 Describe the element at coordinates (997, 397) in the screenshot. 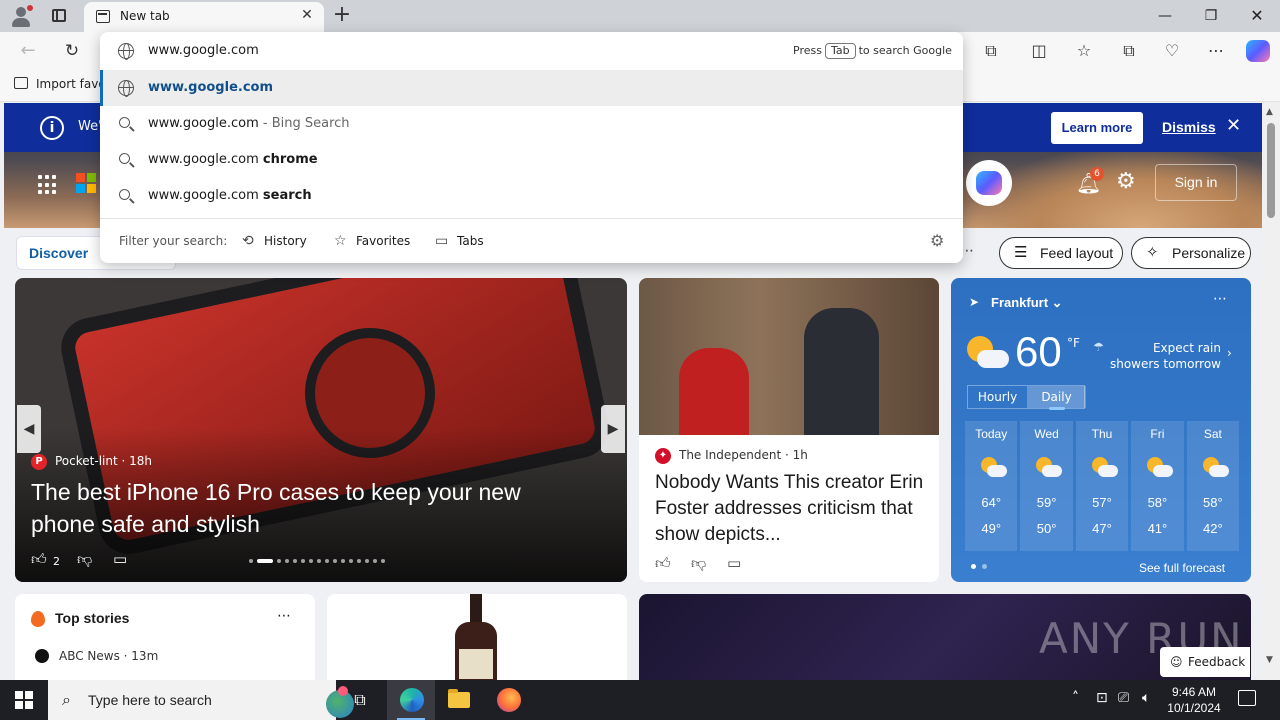

I see `tab-hourly: Hourly` at that location.